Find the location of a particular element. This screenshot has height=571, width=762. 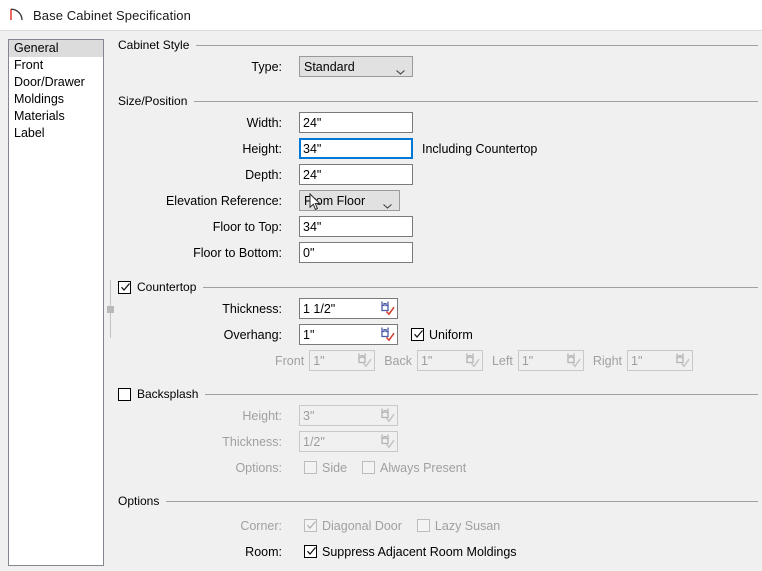

group-countertop: Countertop is located at coordinates (438, 287).